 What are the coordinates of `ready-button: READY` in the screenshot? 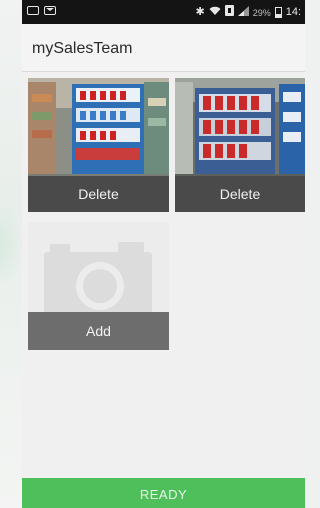 It's located at (163, 493).